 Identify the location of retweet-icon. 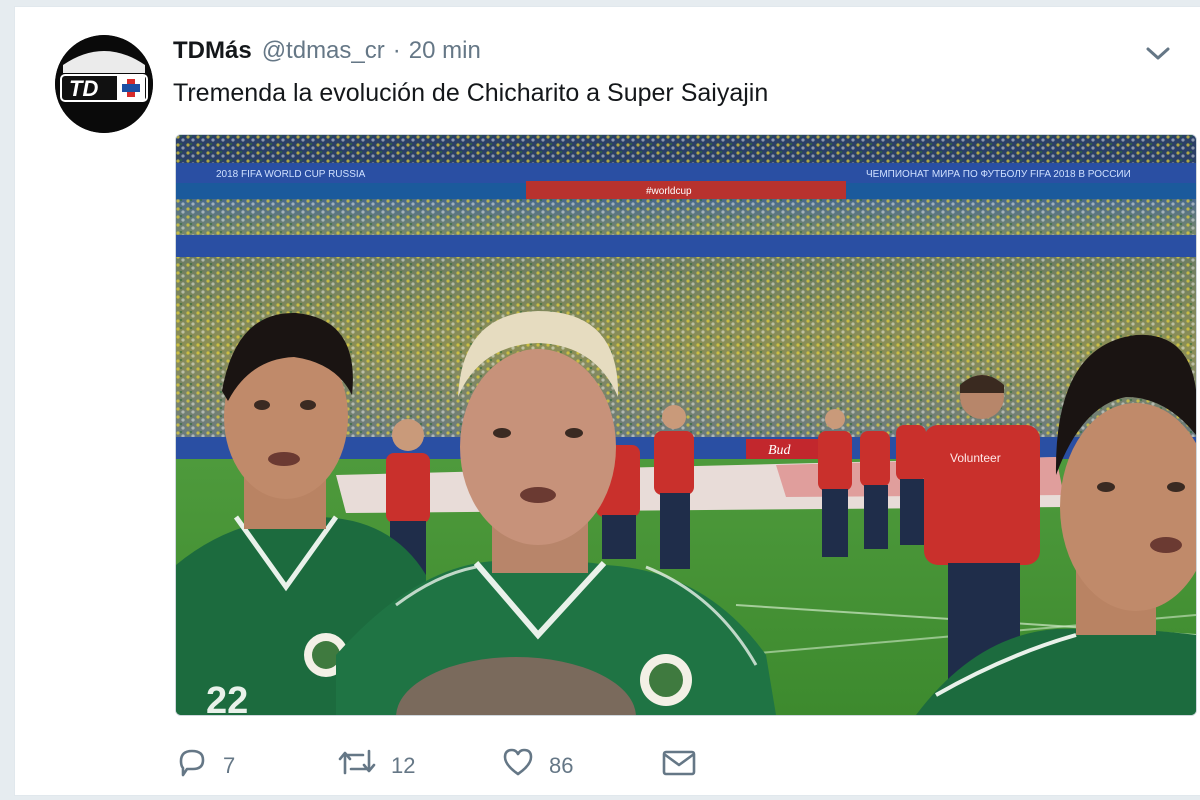
(357, 762).